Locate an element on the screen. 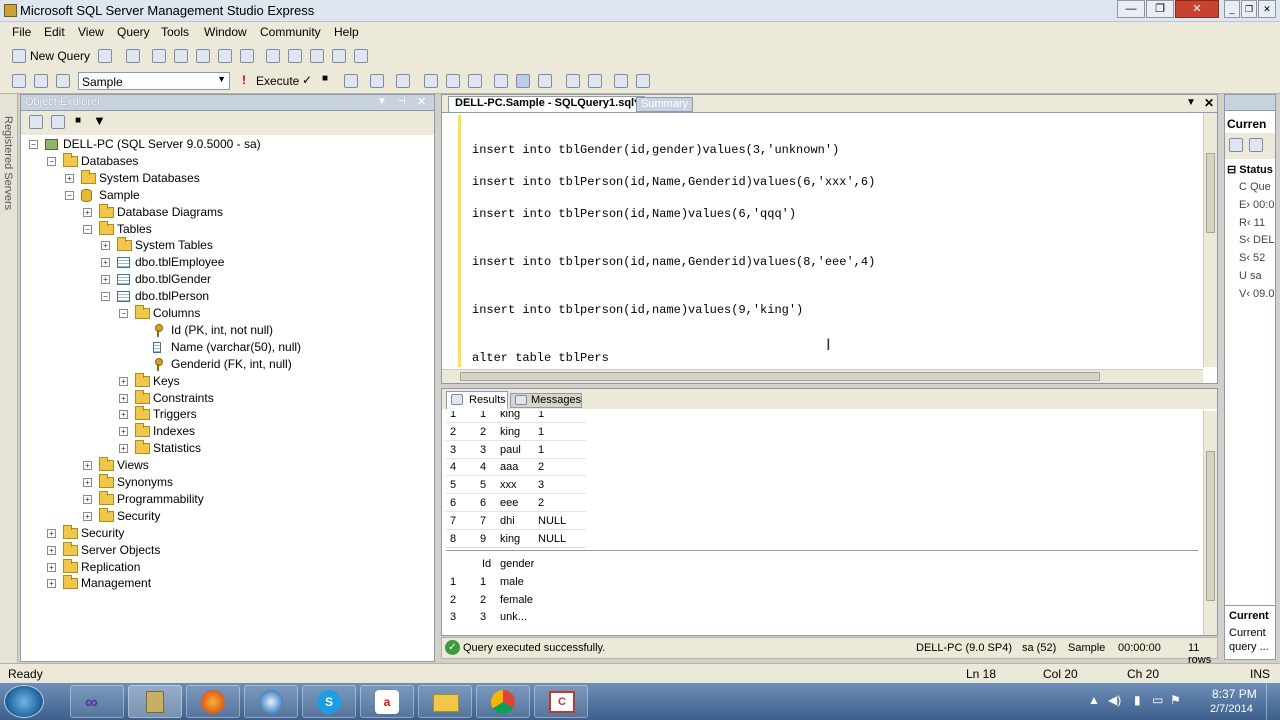 The height and width of the screenshot is (720, 1280). tree-node: + System Tables is located at coordinates (227, 245).